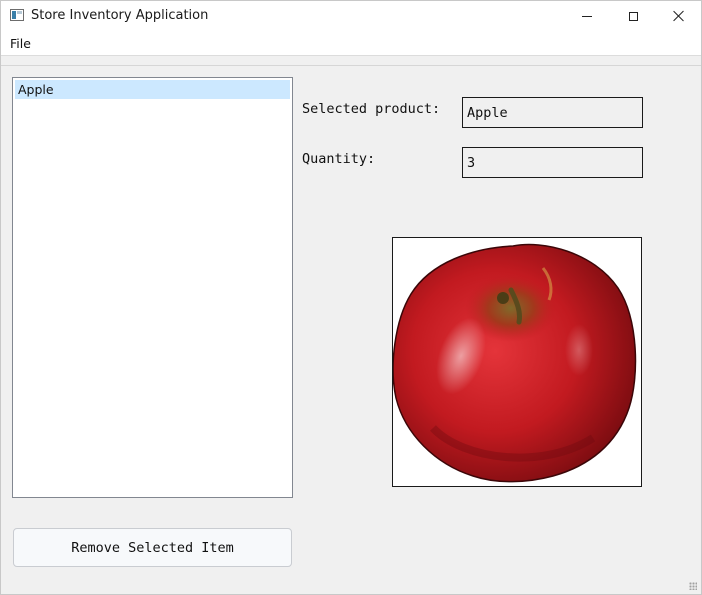 The image size is (702, 595). Describe the element at coordinates (152, 89) in the screenshot. I see `list-item-apple: Apple` at that location.